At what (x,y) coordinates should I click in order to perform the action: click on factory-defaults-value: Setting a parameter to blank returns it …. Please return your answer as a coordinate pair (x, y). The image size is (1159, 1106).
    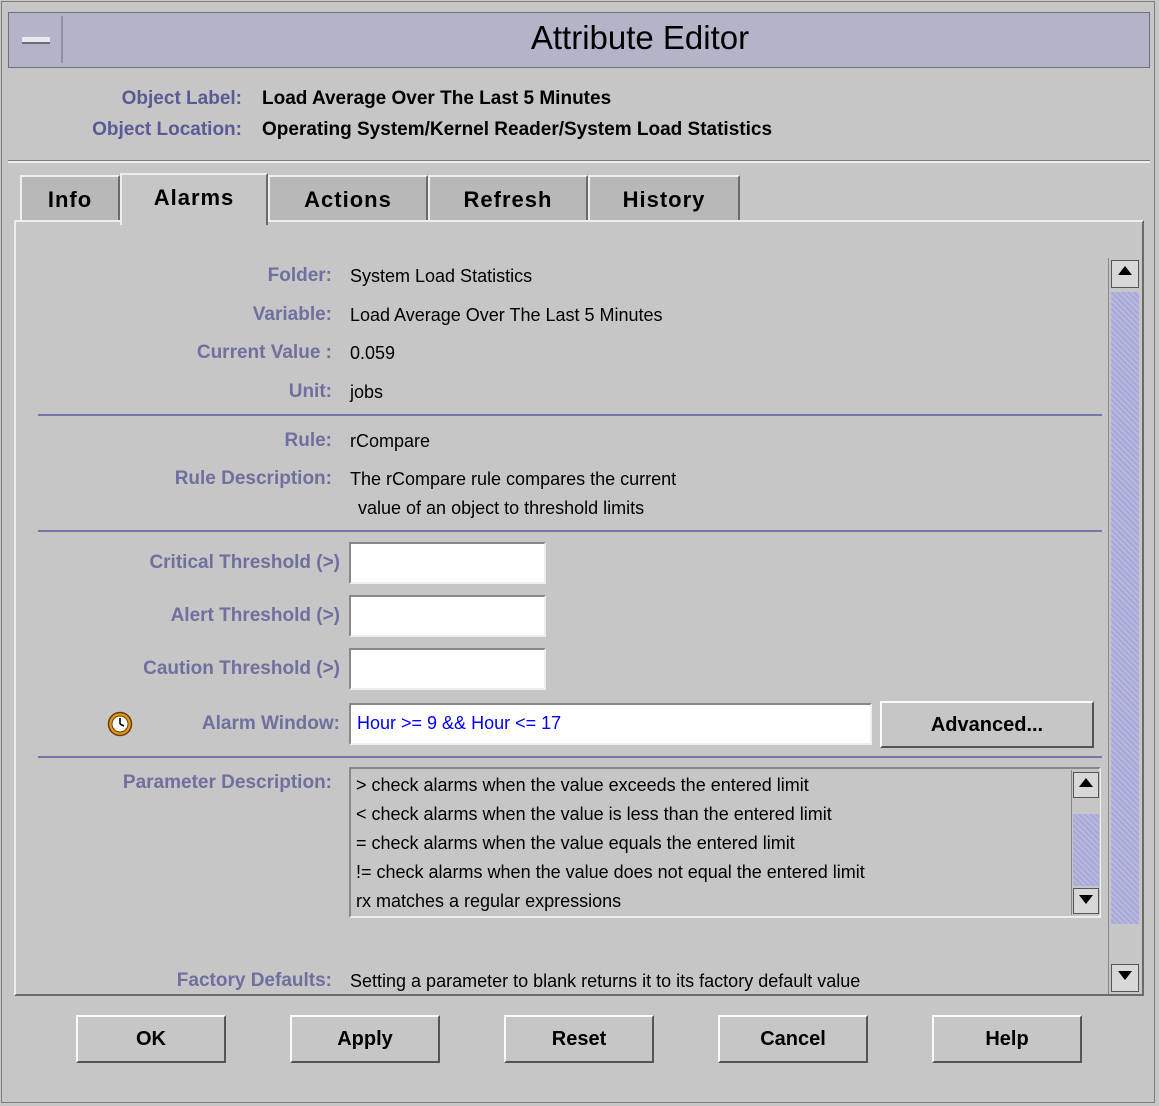
    Looking at the image, I should click on (605, 981).